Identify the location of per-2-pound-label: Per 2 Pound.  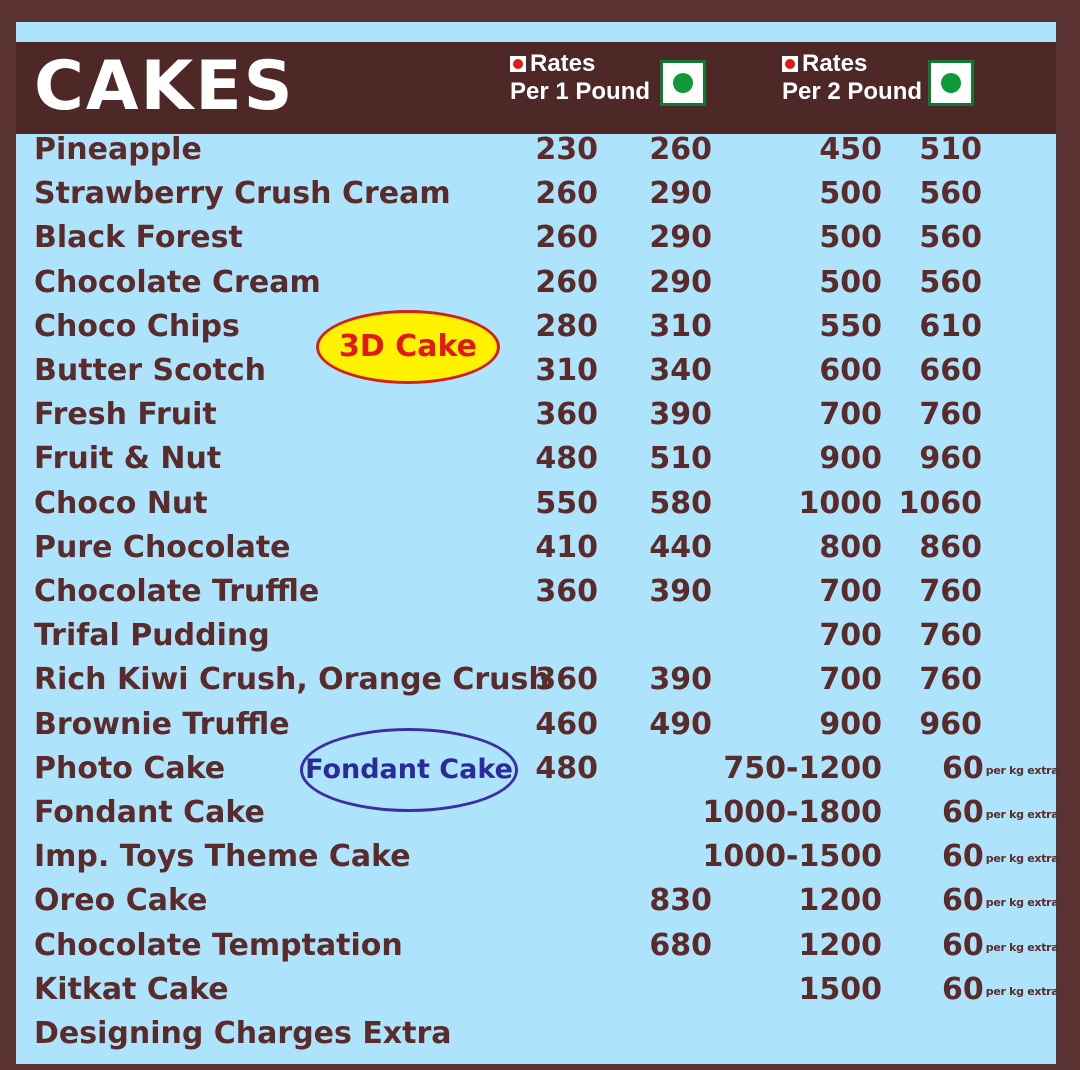
(852, 91).